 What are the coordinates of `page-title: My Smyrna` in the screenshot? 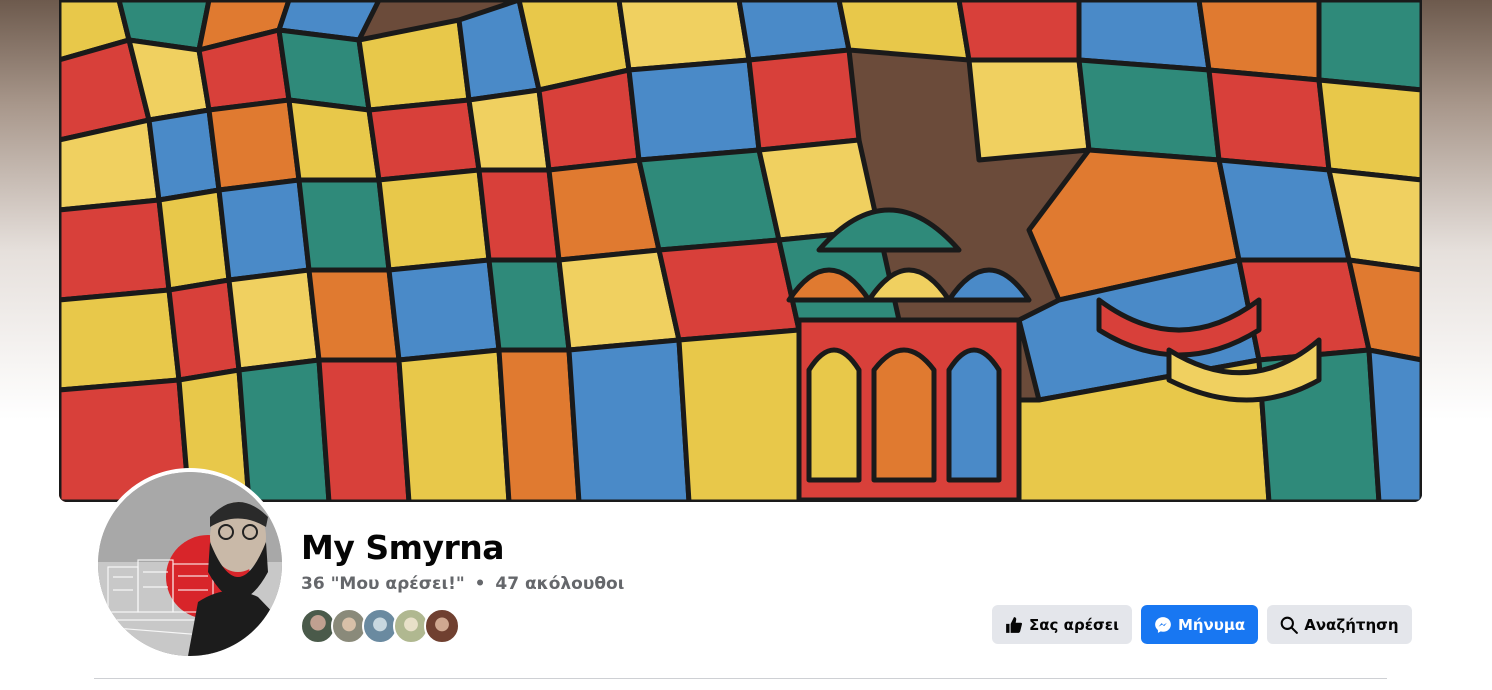 It's located at (403, 547).